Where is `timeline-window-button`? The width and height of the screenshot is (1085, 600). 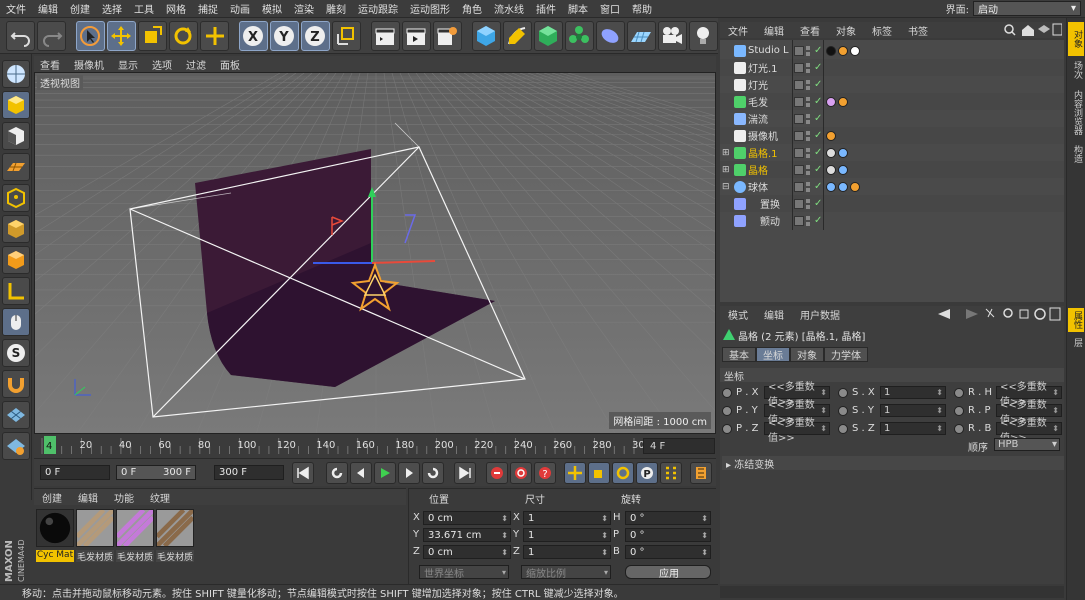 timeline-window-button is located at coordinates (701, 473).